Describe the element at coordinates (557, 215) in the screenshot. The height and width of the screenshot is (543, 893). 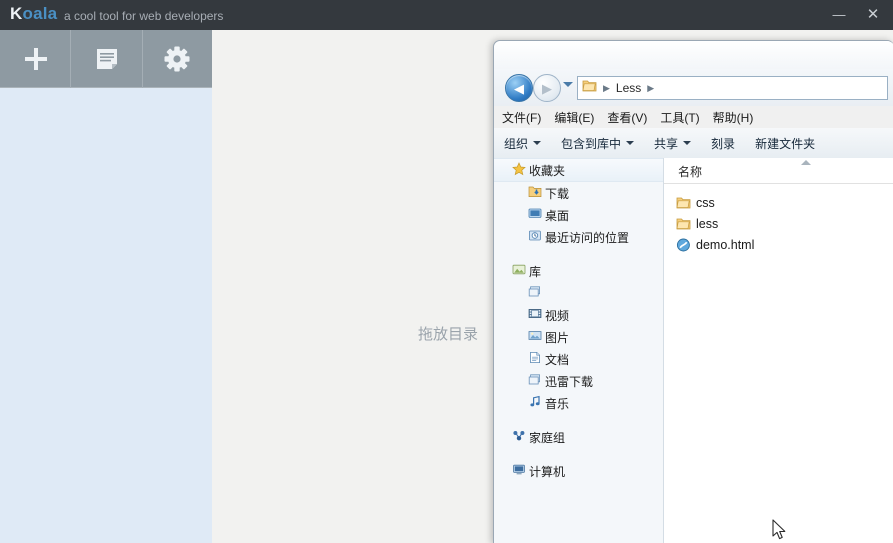
I see `tree-item-label: 桌面` at that location.